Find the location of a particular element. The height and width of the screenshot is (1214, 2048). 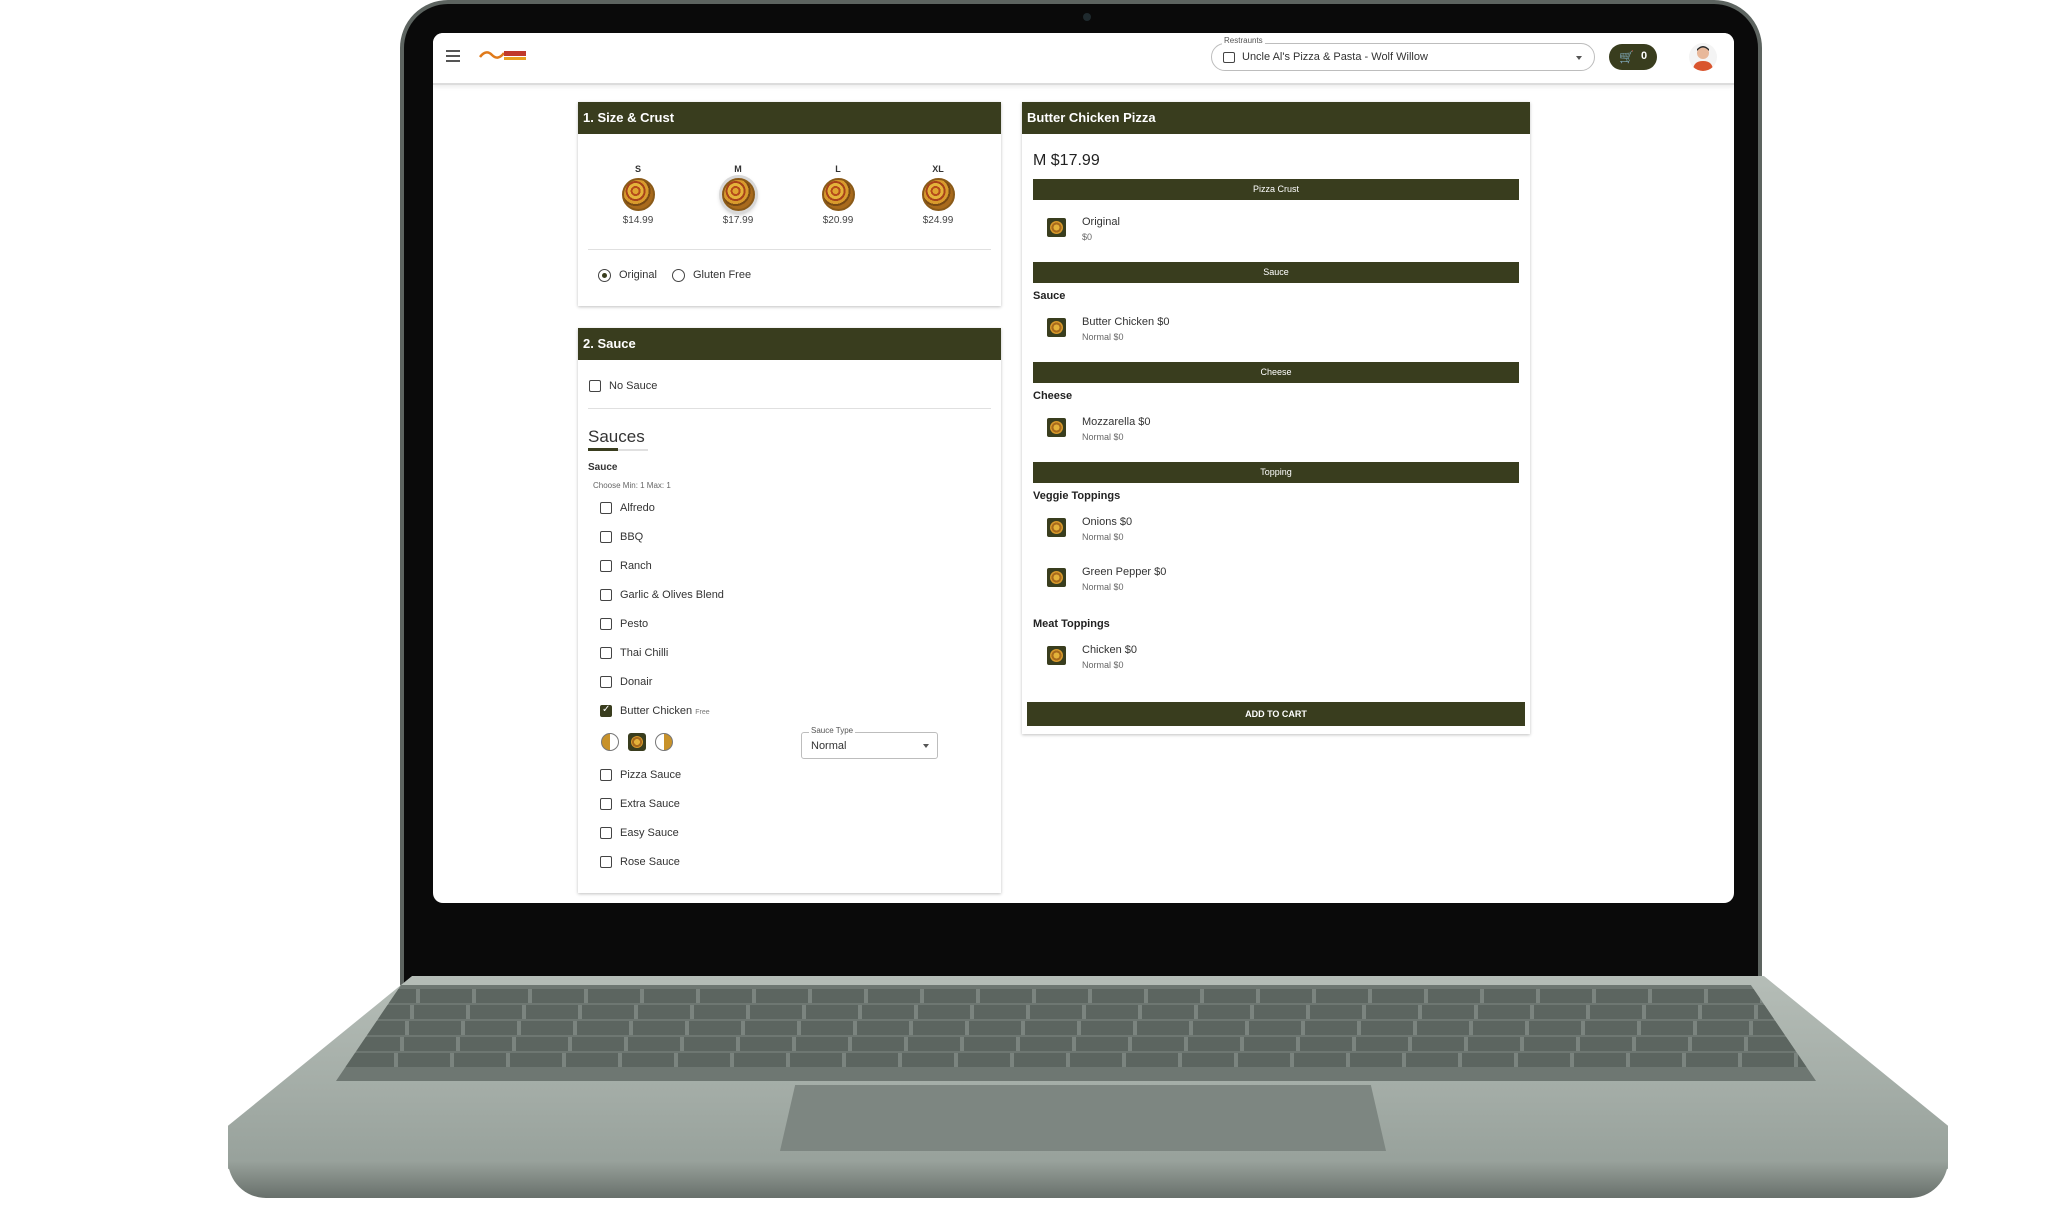

sauce-label: Pizza Sauce is located at coordinates (651, 775).